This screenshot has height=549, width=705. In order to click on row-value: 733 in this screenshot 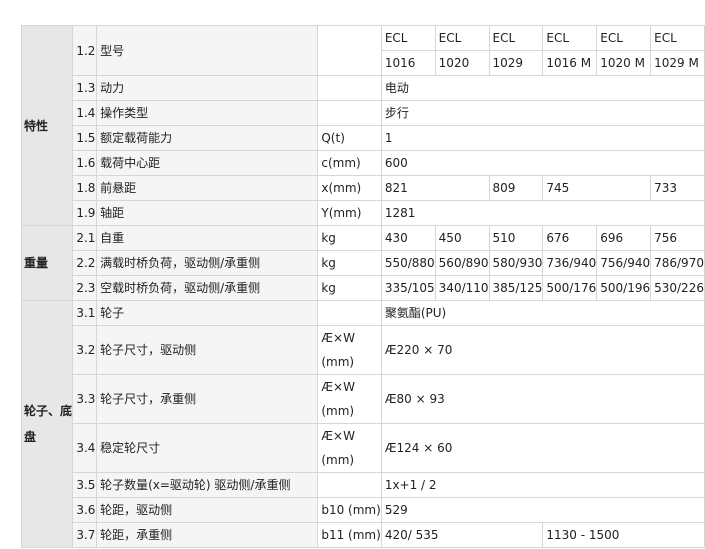, I will do `click(677, 188)`.